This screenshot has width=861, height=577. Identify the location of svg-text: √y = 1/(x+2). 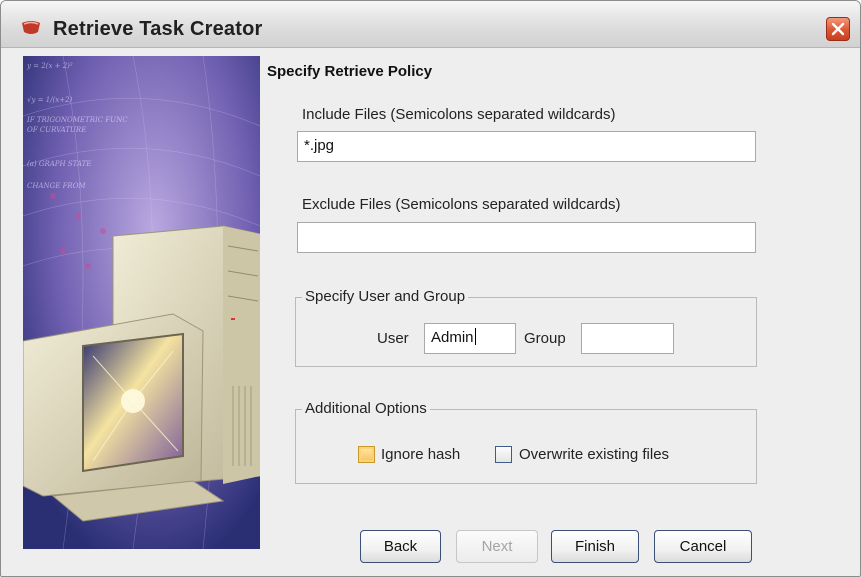
(50, 100).